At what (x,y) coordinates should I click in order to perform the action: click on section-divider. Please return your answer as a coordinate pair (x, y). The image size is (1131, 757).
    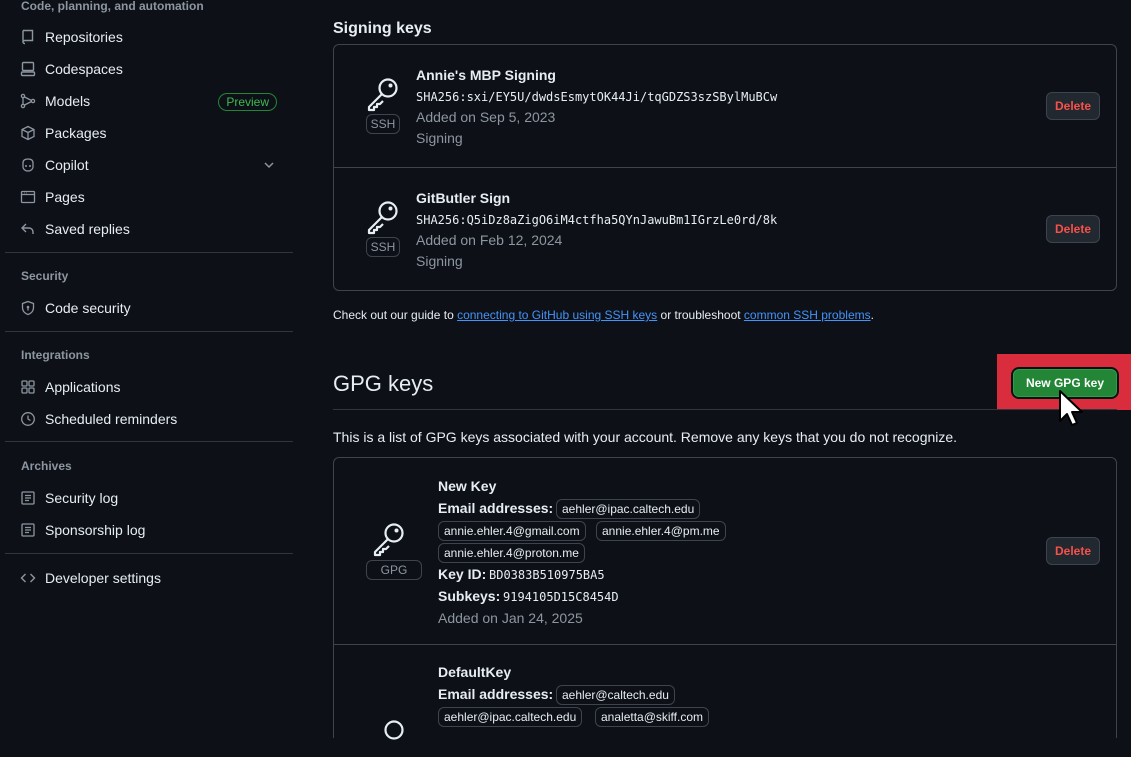
    Looking at the image, I should click on (725, 409).